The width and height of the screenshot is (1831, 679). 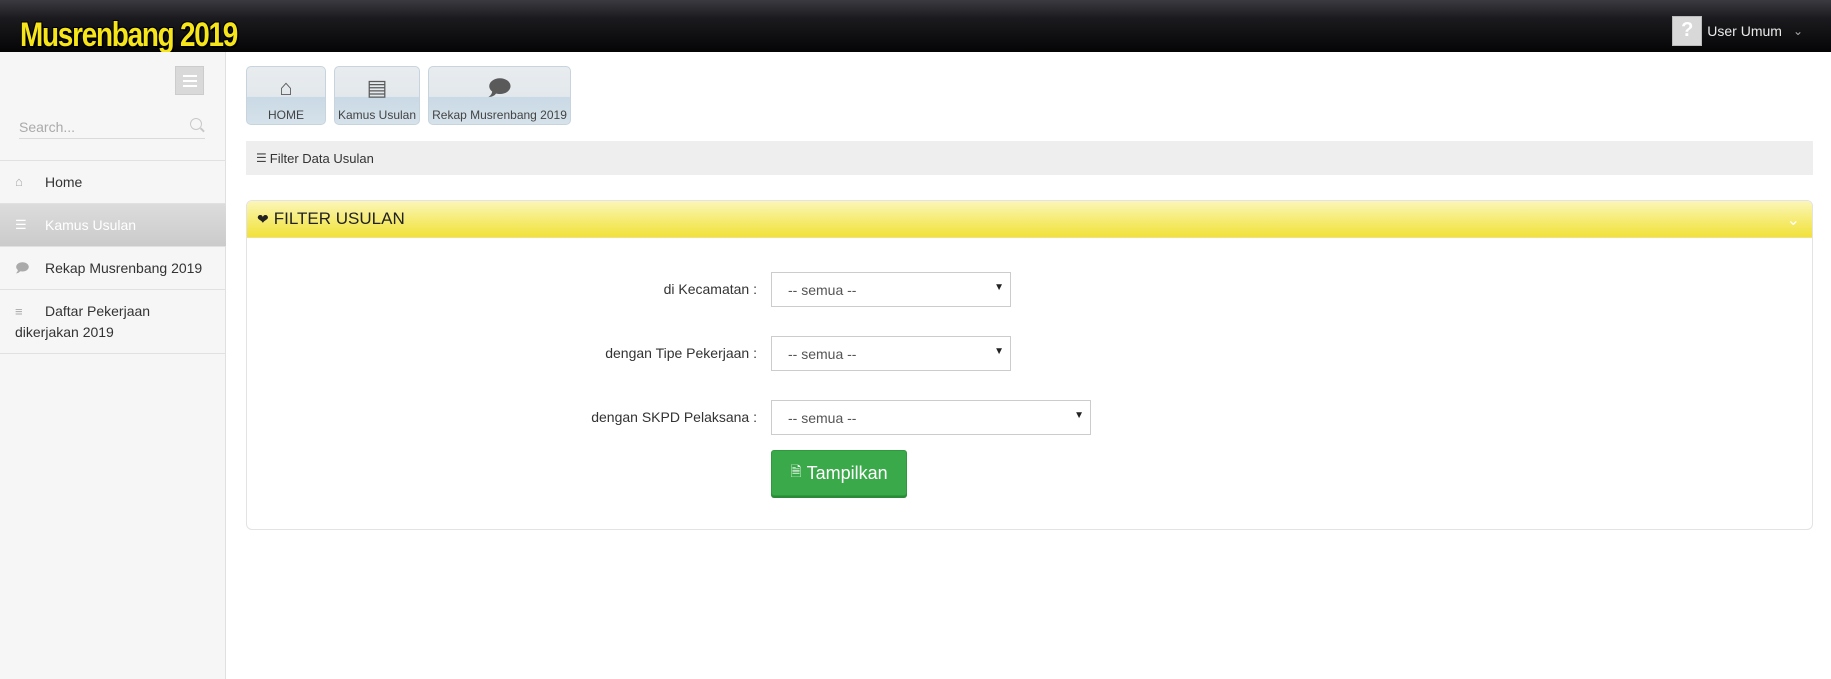 I want to click on search-input, so click(x=112, y=127).